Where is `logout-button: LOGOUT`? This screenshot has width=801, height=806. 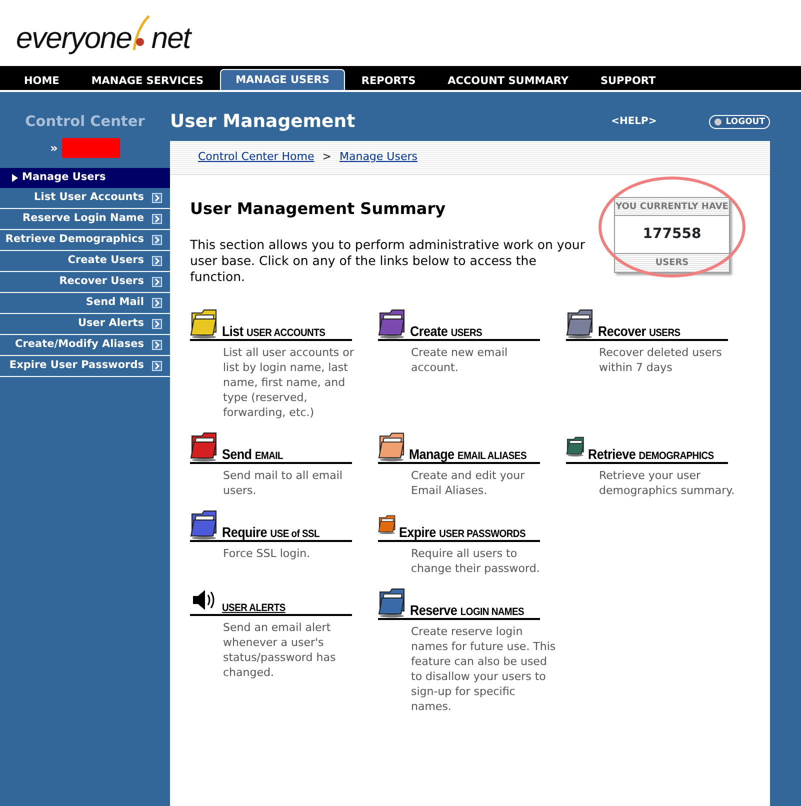
logout-button: LOGOUT is located at coordinates (739, 121).